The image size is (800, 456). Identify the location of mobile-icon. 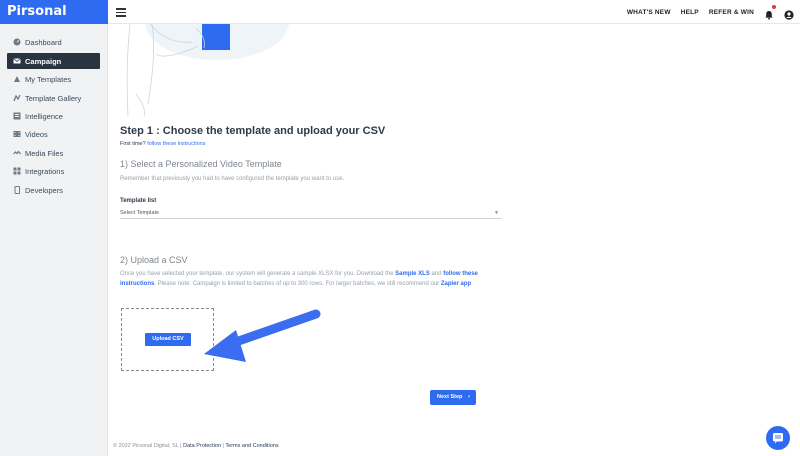
(17, 190).